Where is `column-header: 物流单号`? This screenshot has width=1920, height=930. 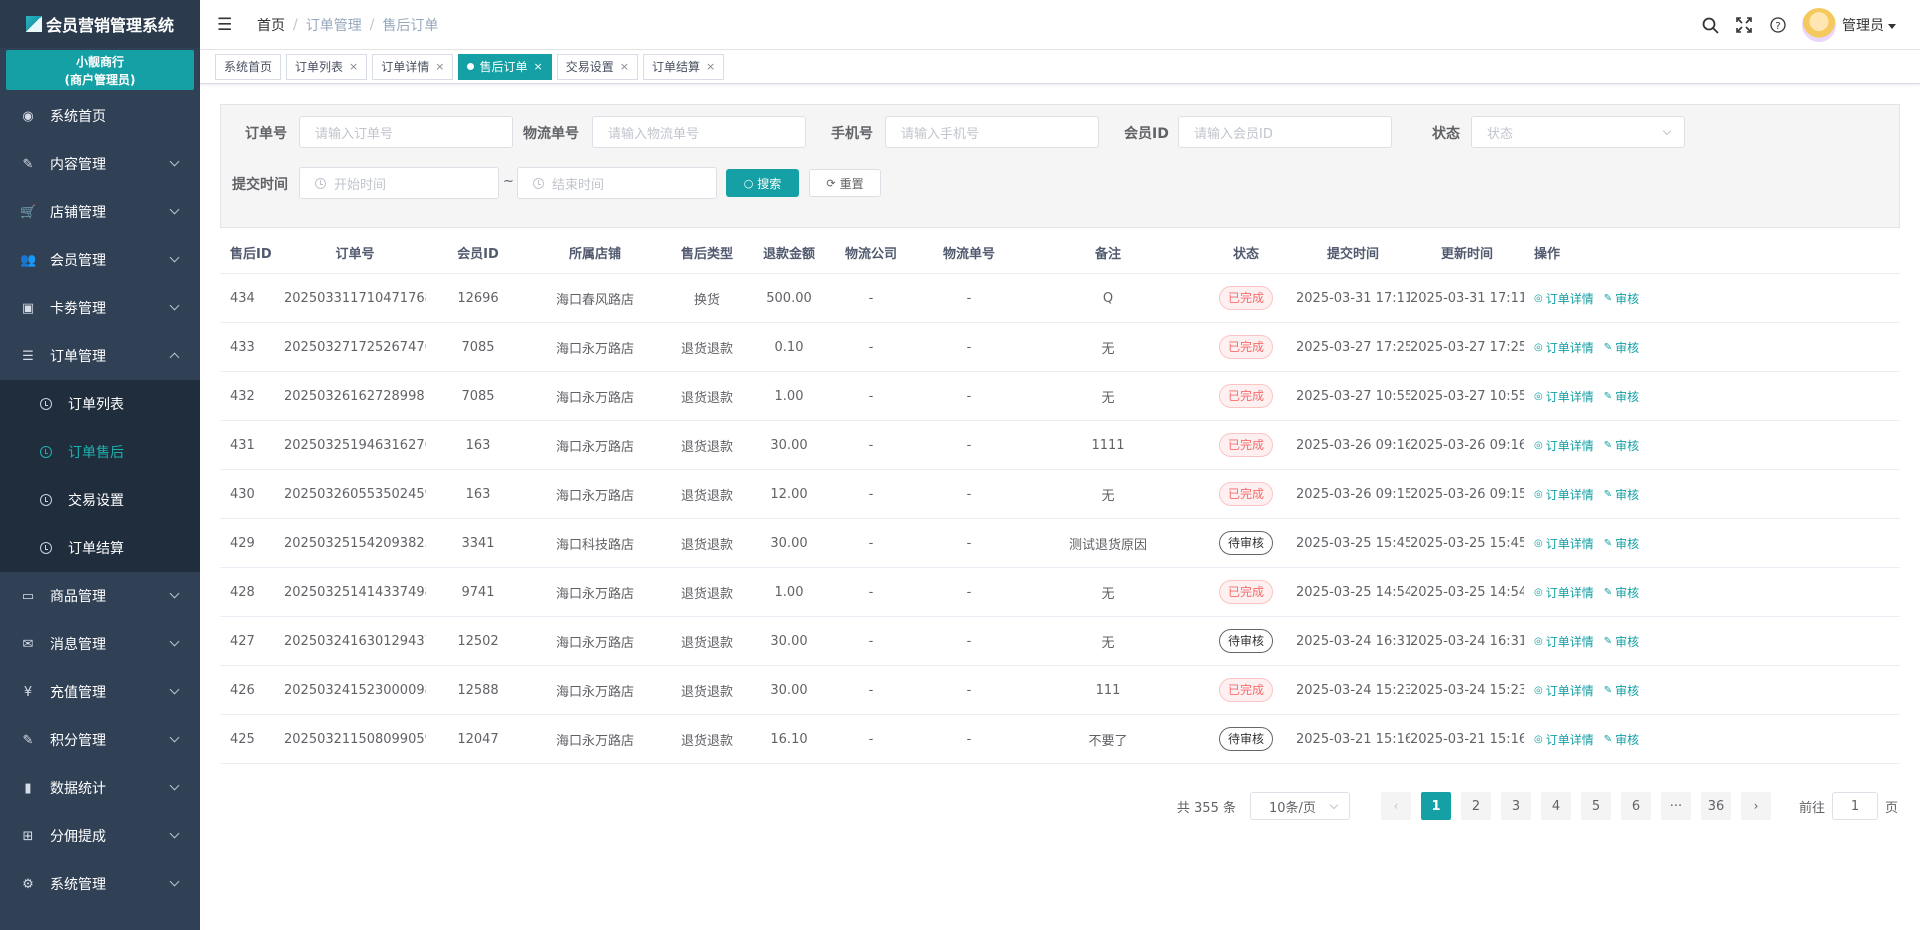 column-header: 物流单号 is located at coordinates (968, 254).